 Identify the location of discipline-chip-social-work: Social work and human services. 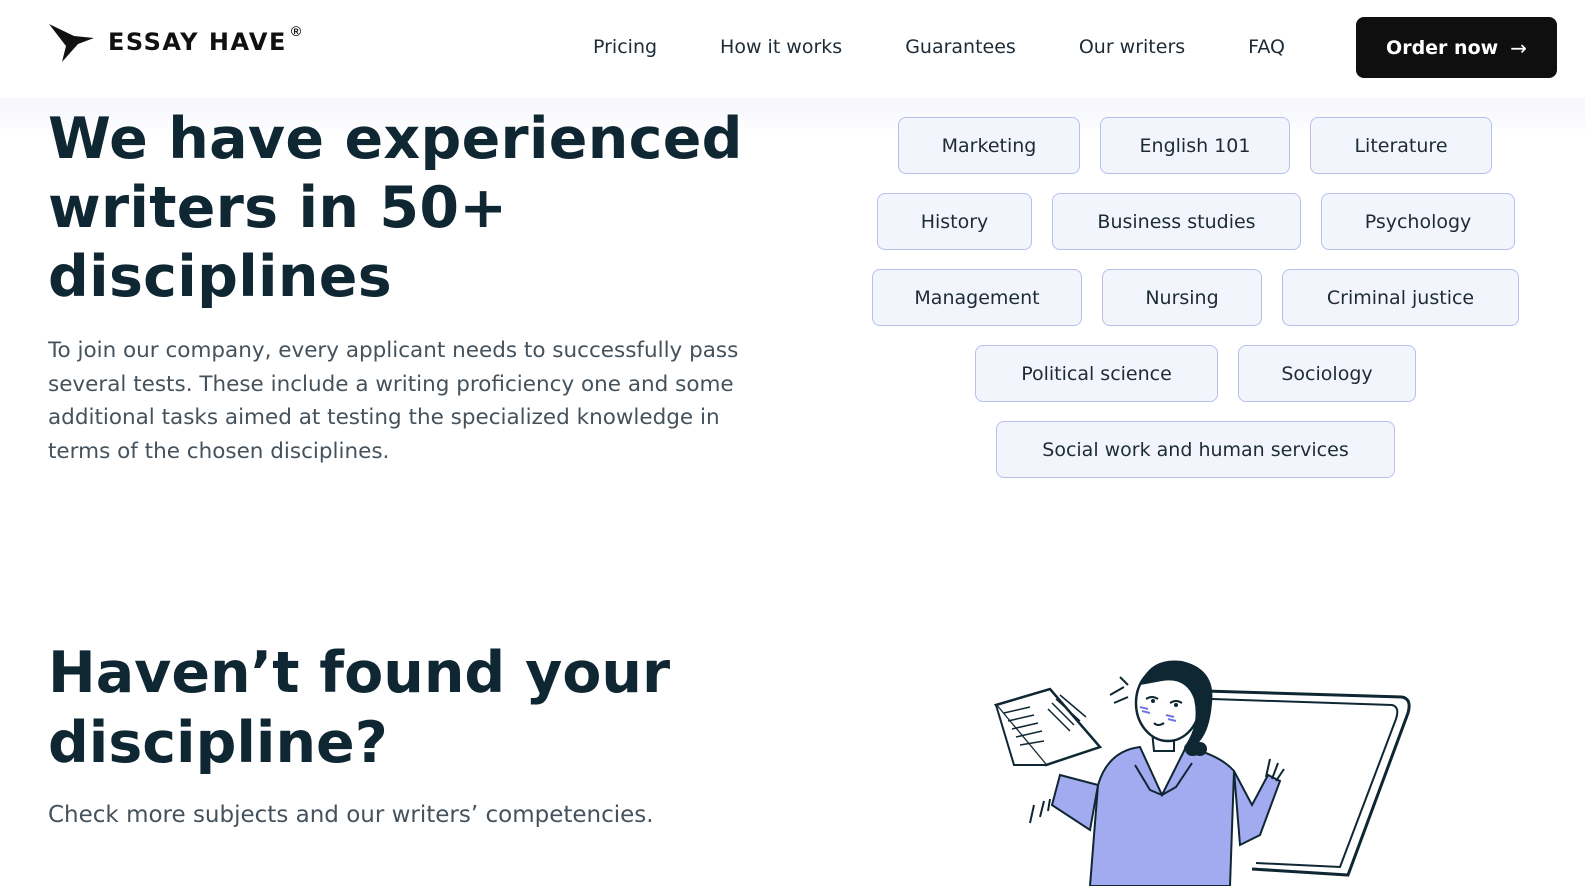
(1195, 449).